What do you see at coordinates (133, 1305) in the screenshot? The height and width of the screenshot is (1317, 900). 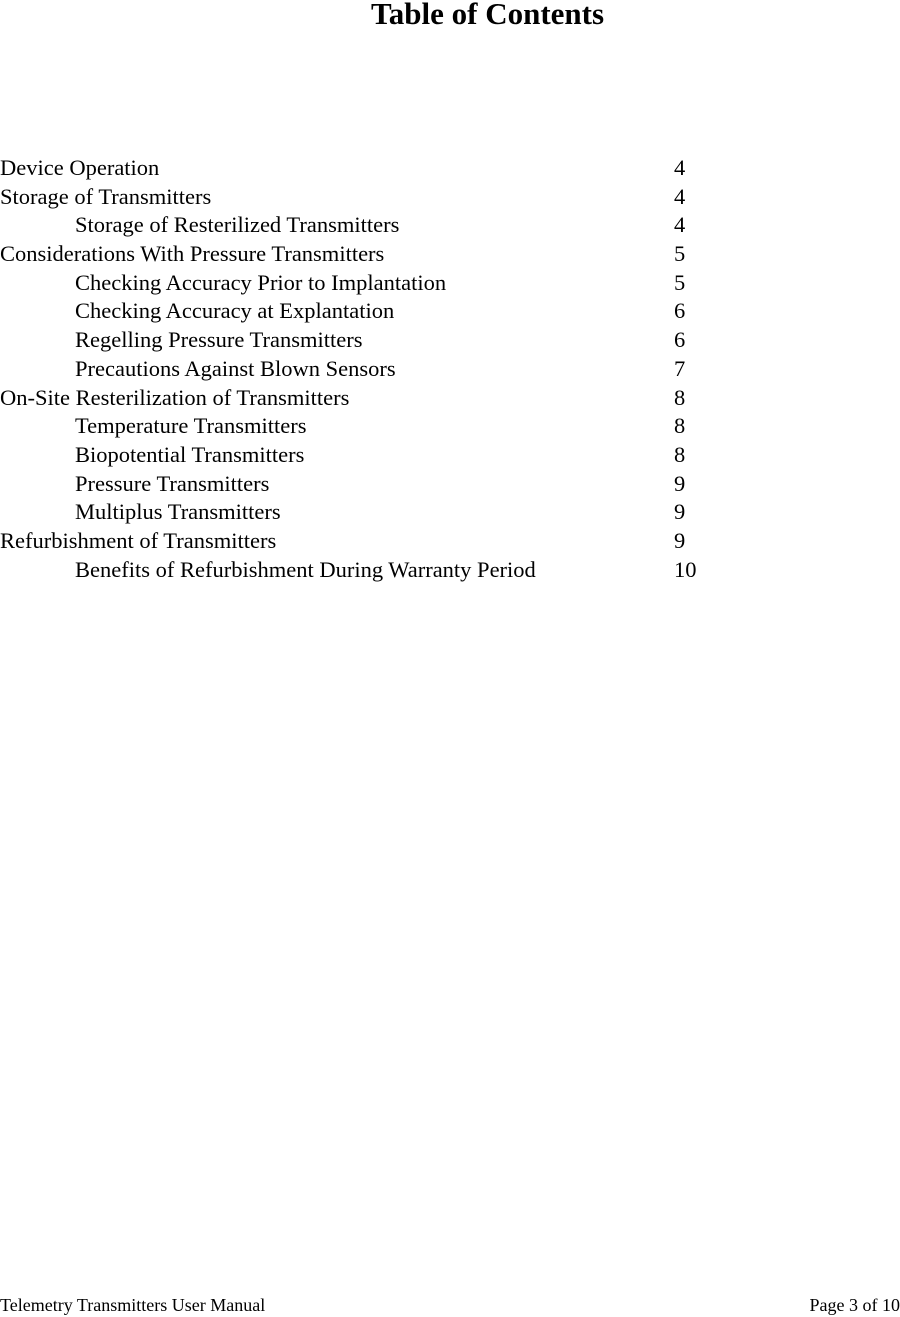 I see `footer-document-title: Telemetry Transmitters User Manual` at bounding box center [133, 1305].